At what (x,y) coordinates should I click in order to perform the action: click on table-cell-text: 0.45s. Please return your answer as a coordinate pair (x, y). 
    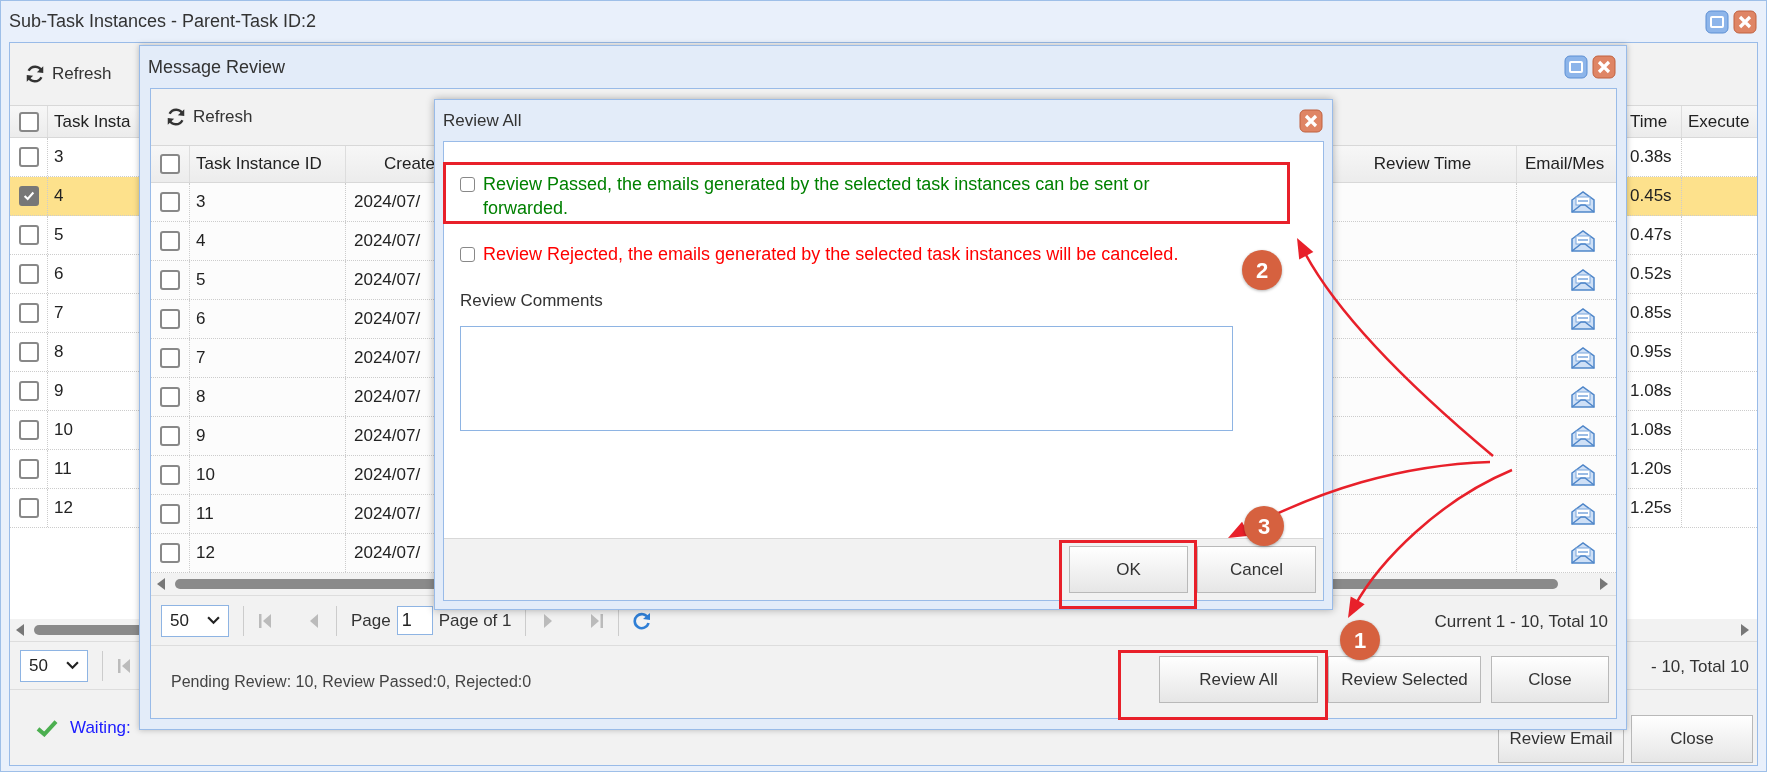
    Looking at the image, I should click on (1651, 196).